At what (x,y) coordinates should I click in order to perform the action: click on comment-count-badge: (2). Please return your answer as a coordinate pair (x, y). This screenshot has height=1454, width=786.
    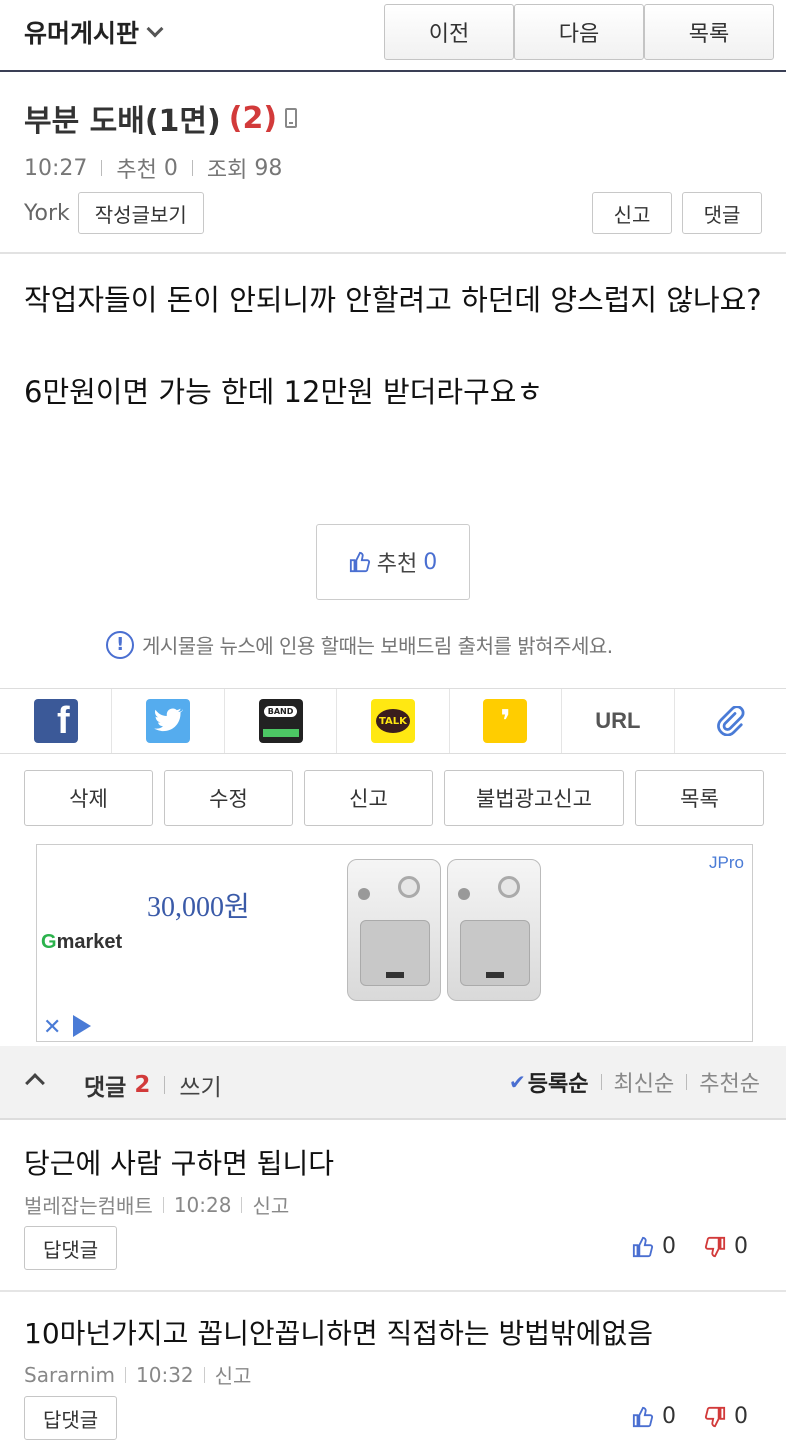
    Looking at the image, I should click on (253, 118).